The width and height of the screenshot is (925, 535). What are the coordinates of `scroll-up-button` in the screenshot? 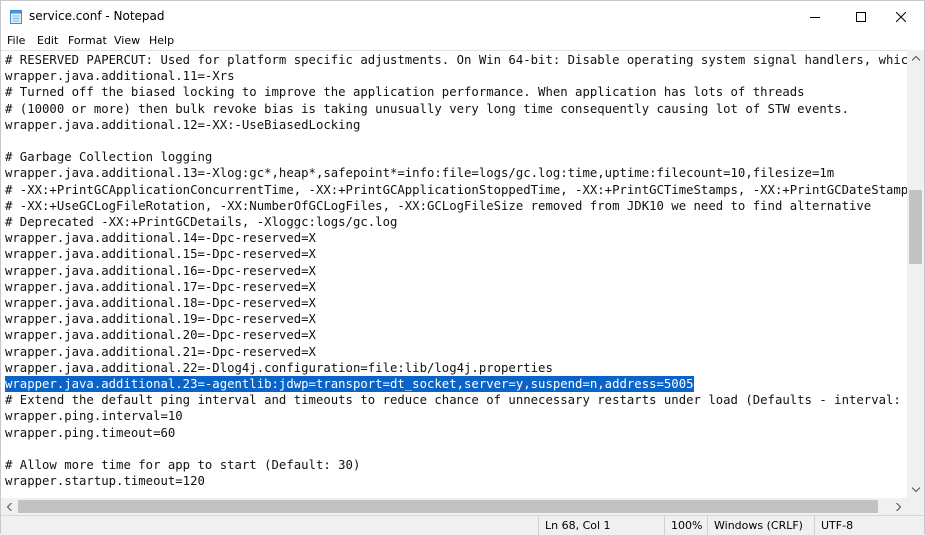 It's located at (915, 58).